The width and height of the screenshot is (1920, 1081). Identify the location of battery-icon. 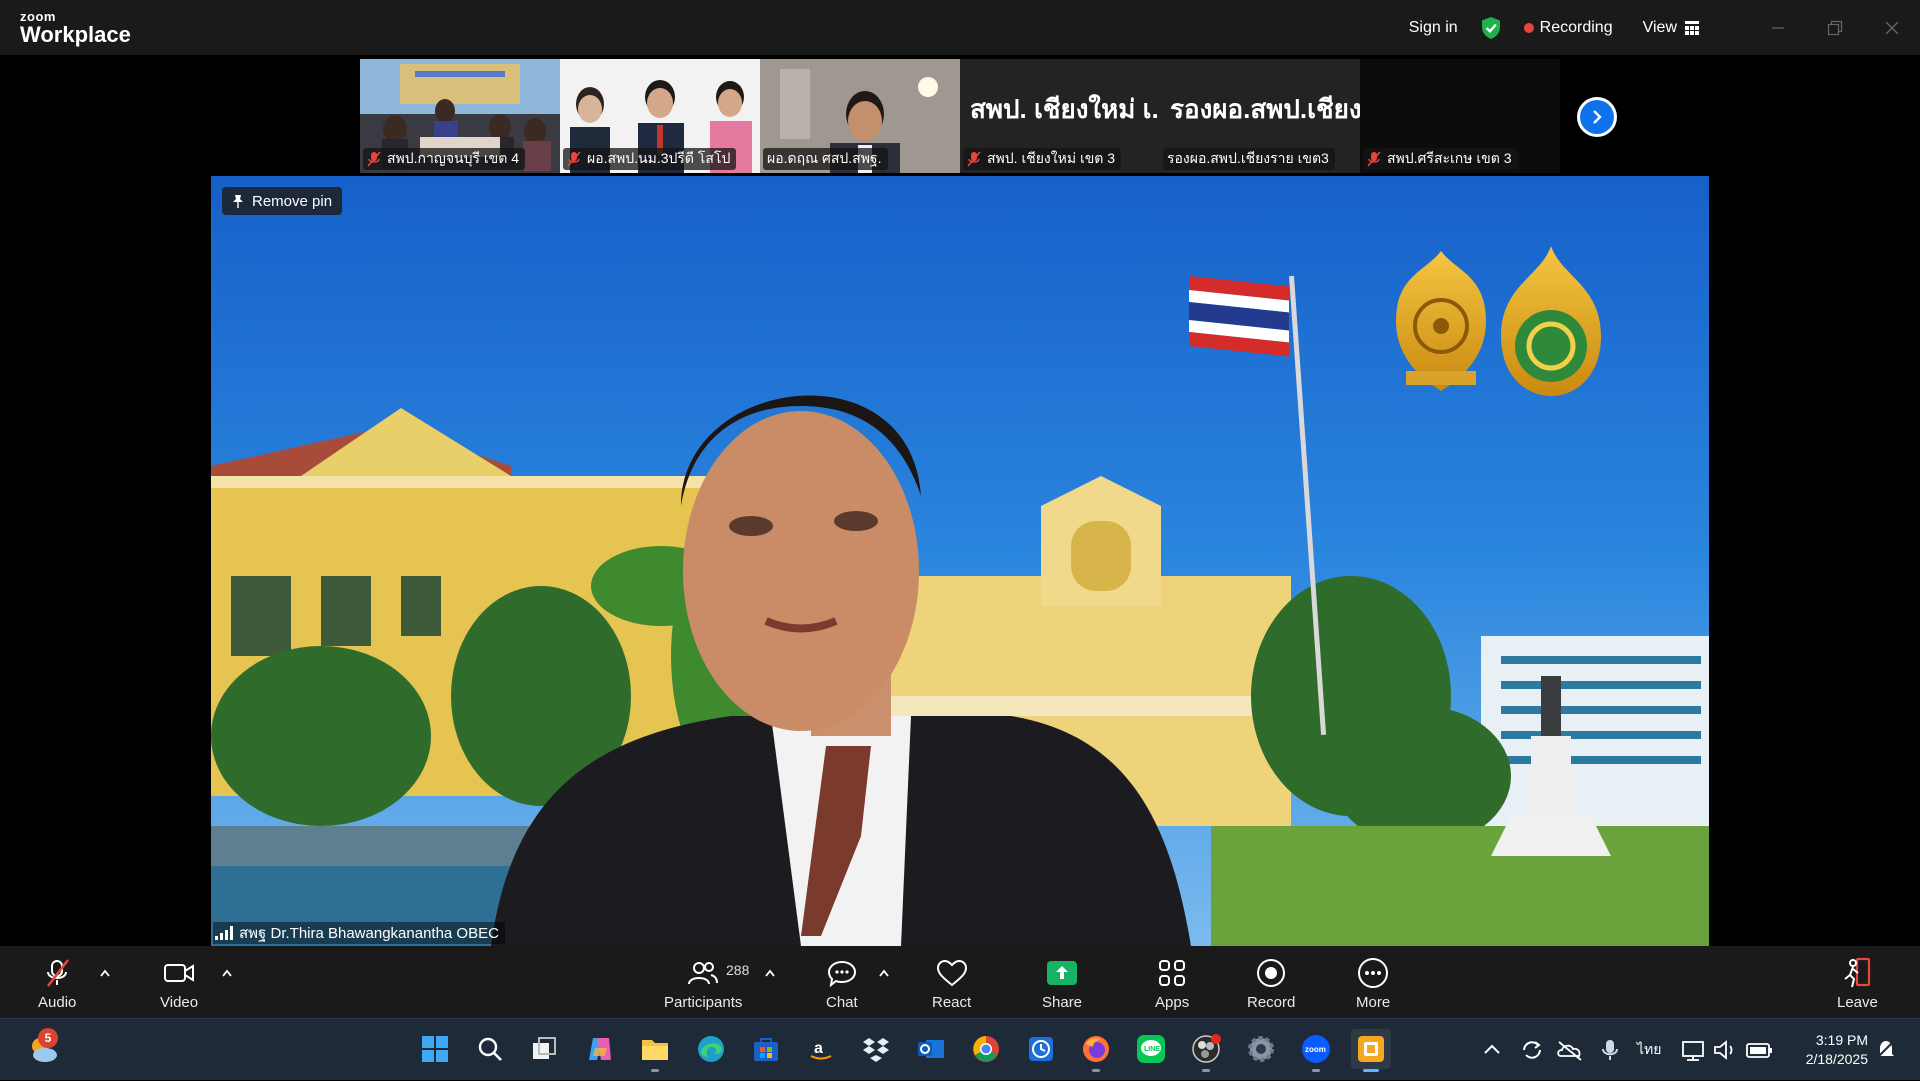
(1760, 1050).